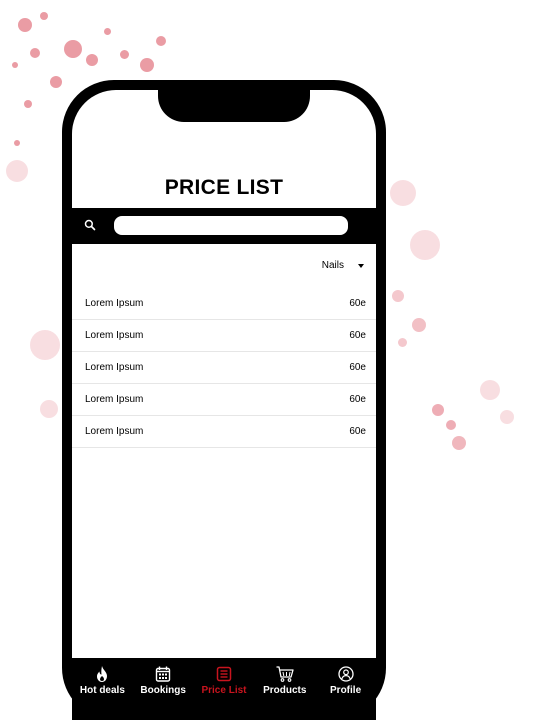 This screenshot has height=722, width=542. What do you see at coordinates (102, 674) in the screenshot?
I see `flame-icon` at bounding box center [102, 674].